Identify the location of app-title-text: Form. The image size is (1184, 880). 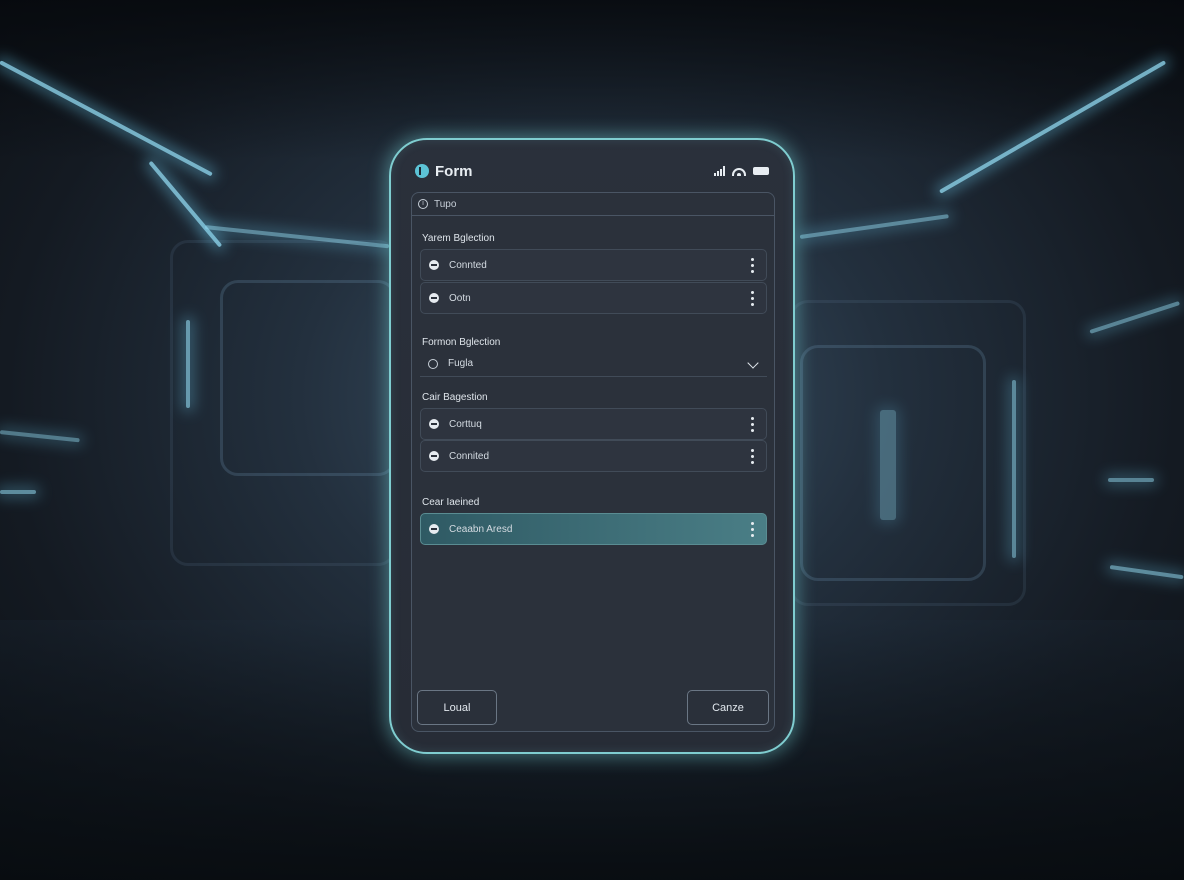
(454, 171).